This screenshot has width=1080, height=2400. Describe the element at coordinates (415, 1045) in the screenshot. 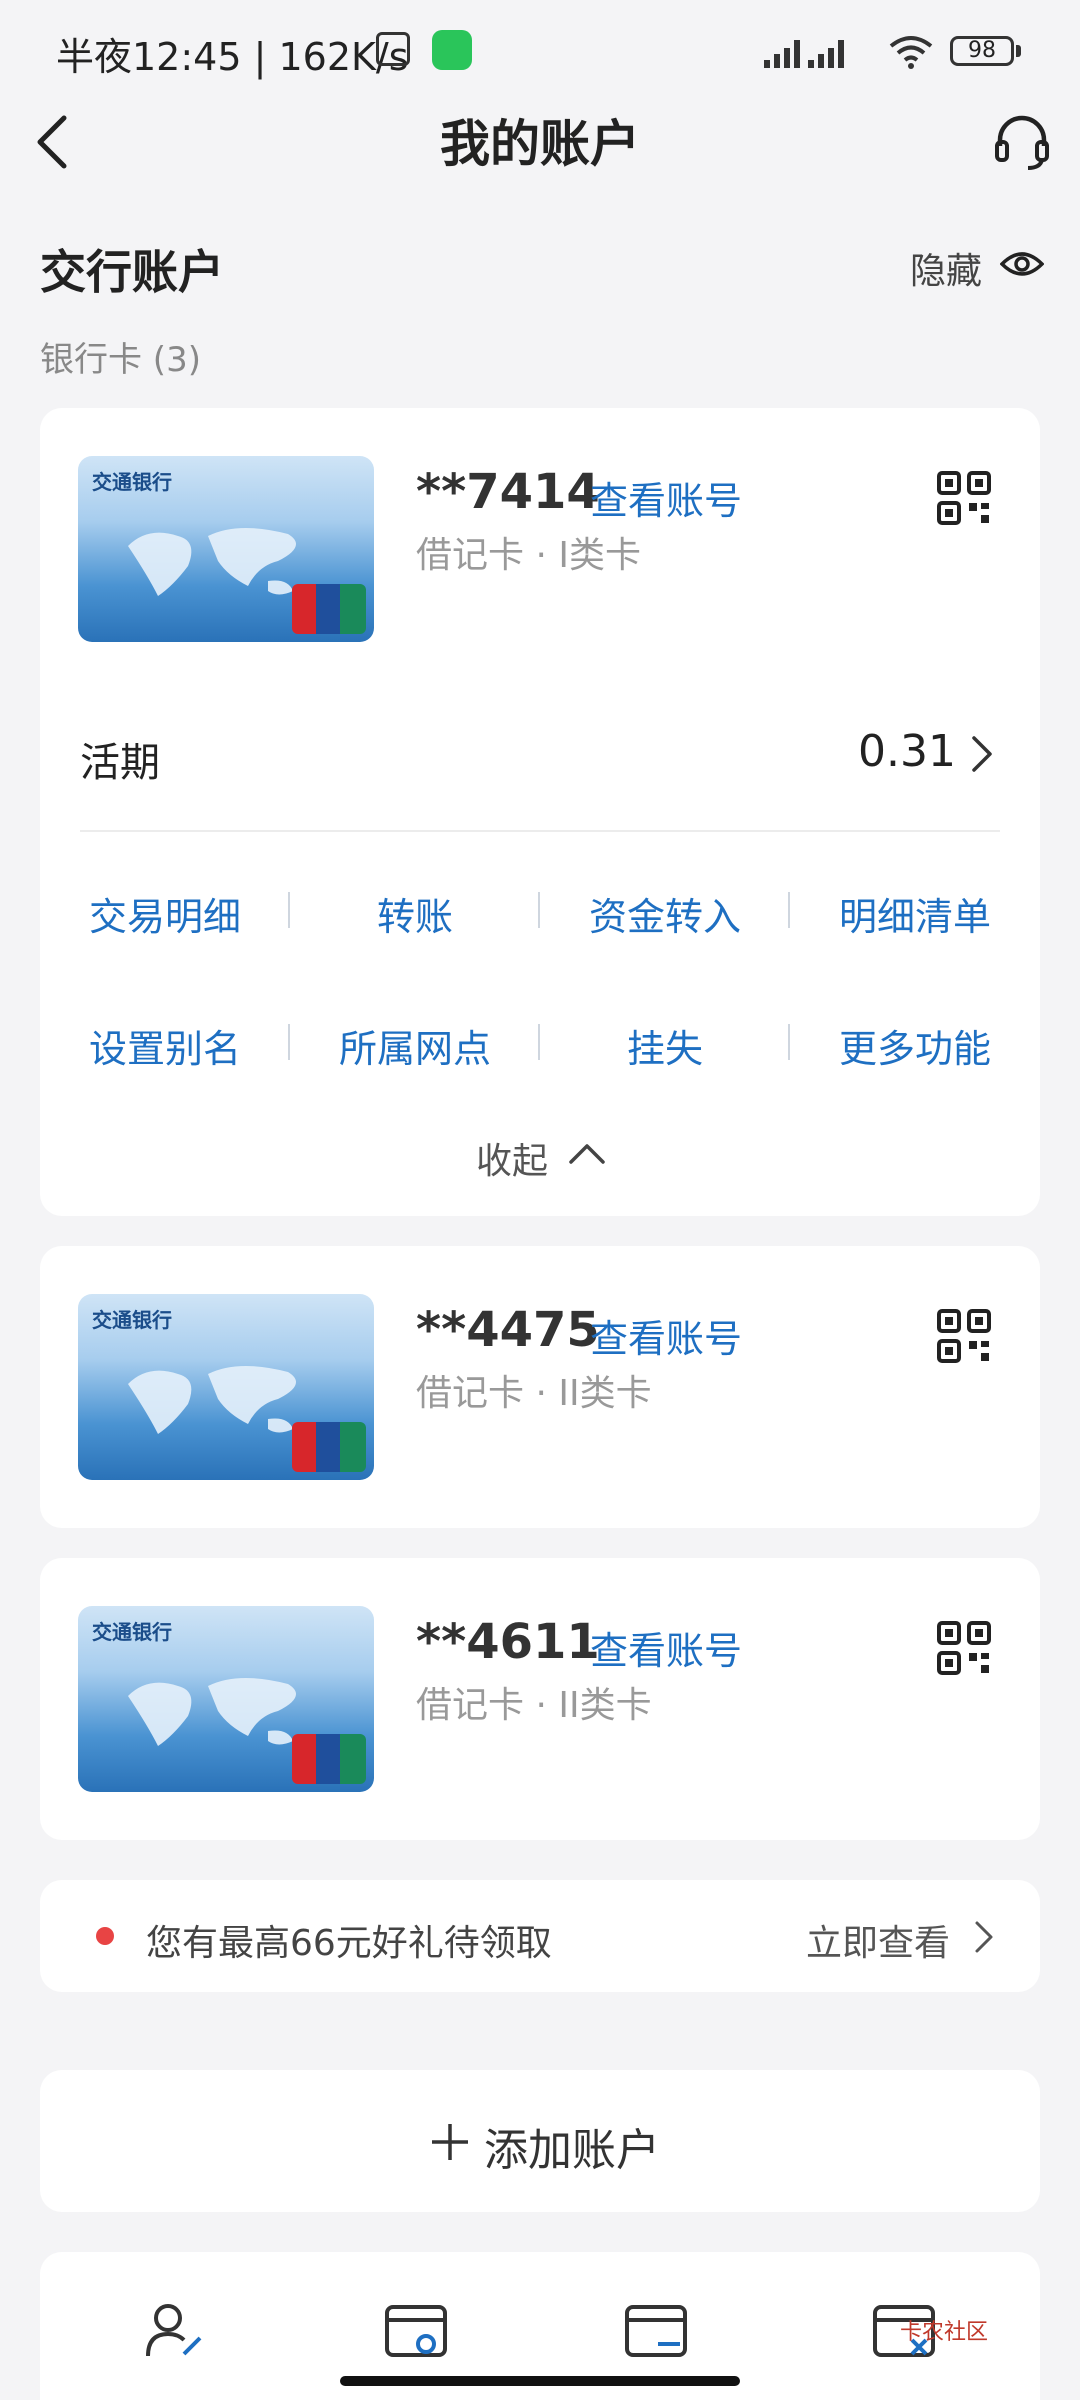

I see `action-branch: 所属网点` at that location.